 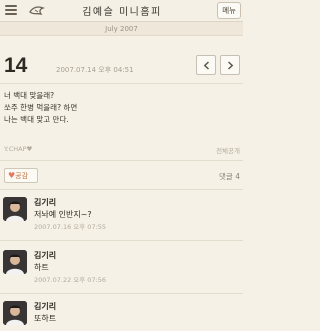 I want to click on chevron-right-icon, so click(x=230, y=65).